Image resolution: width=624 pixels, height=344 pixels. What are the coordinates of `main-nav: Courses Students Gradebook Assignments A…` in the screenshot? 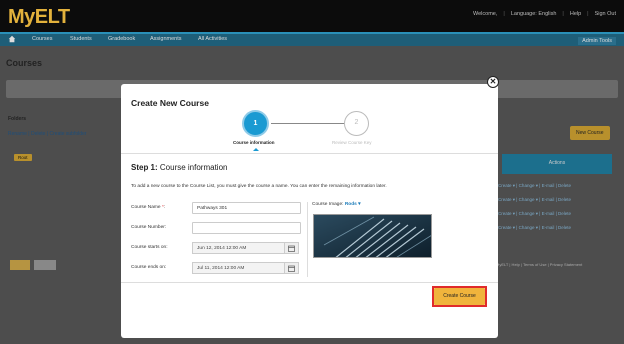 It's located at (312, 39).